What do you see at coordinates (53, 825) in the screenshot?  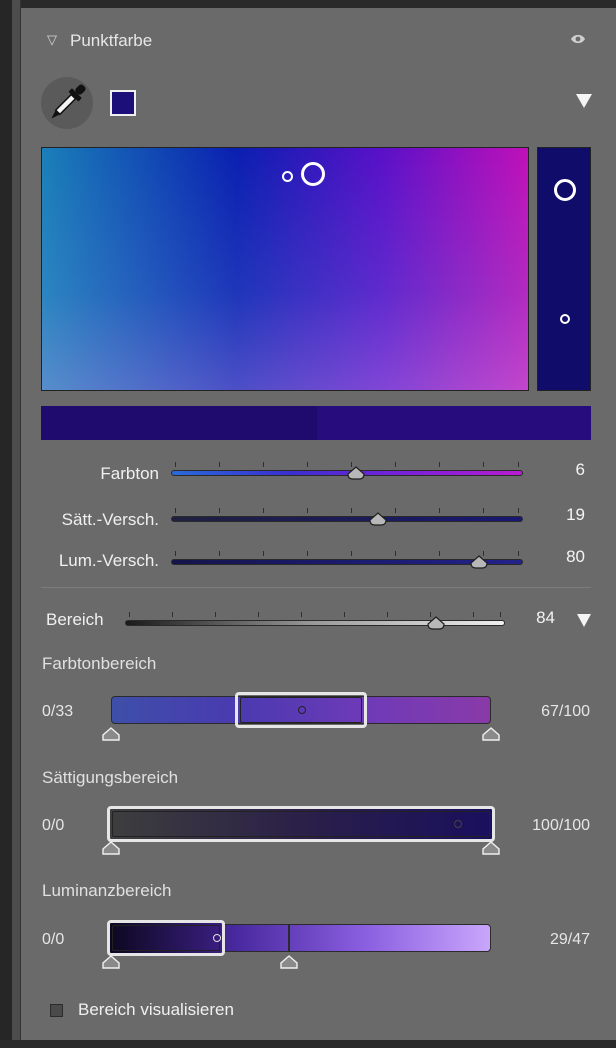 I see `saturation-range-left-value: 0/0` at bounding box center [53, 825].